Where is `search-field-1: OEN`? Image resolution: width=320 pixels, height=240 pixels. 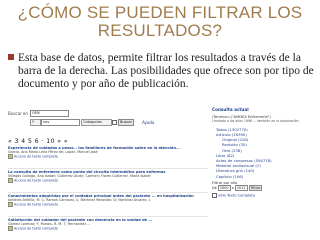 search-field-1: OEN is located at coordinates (49, 113).